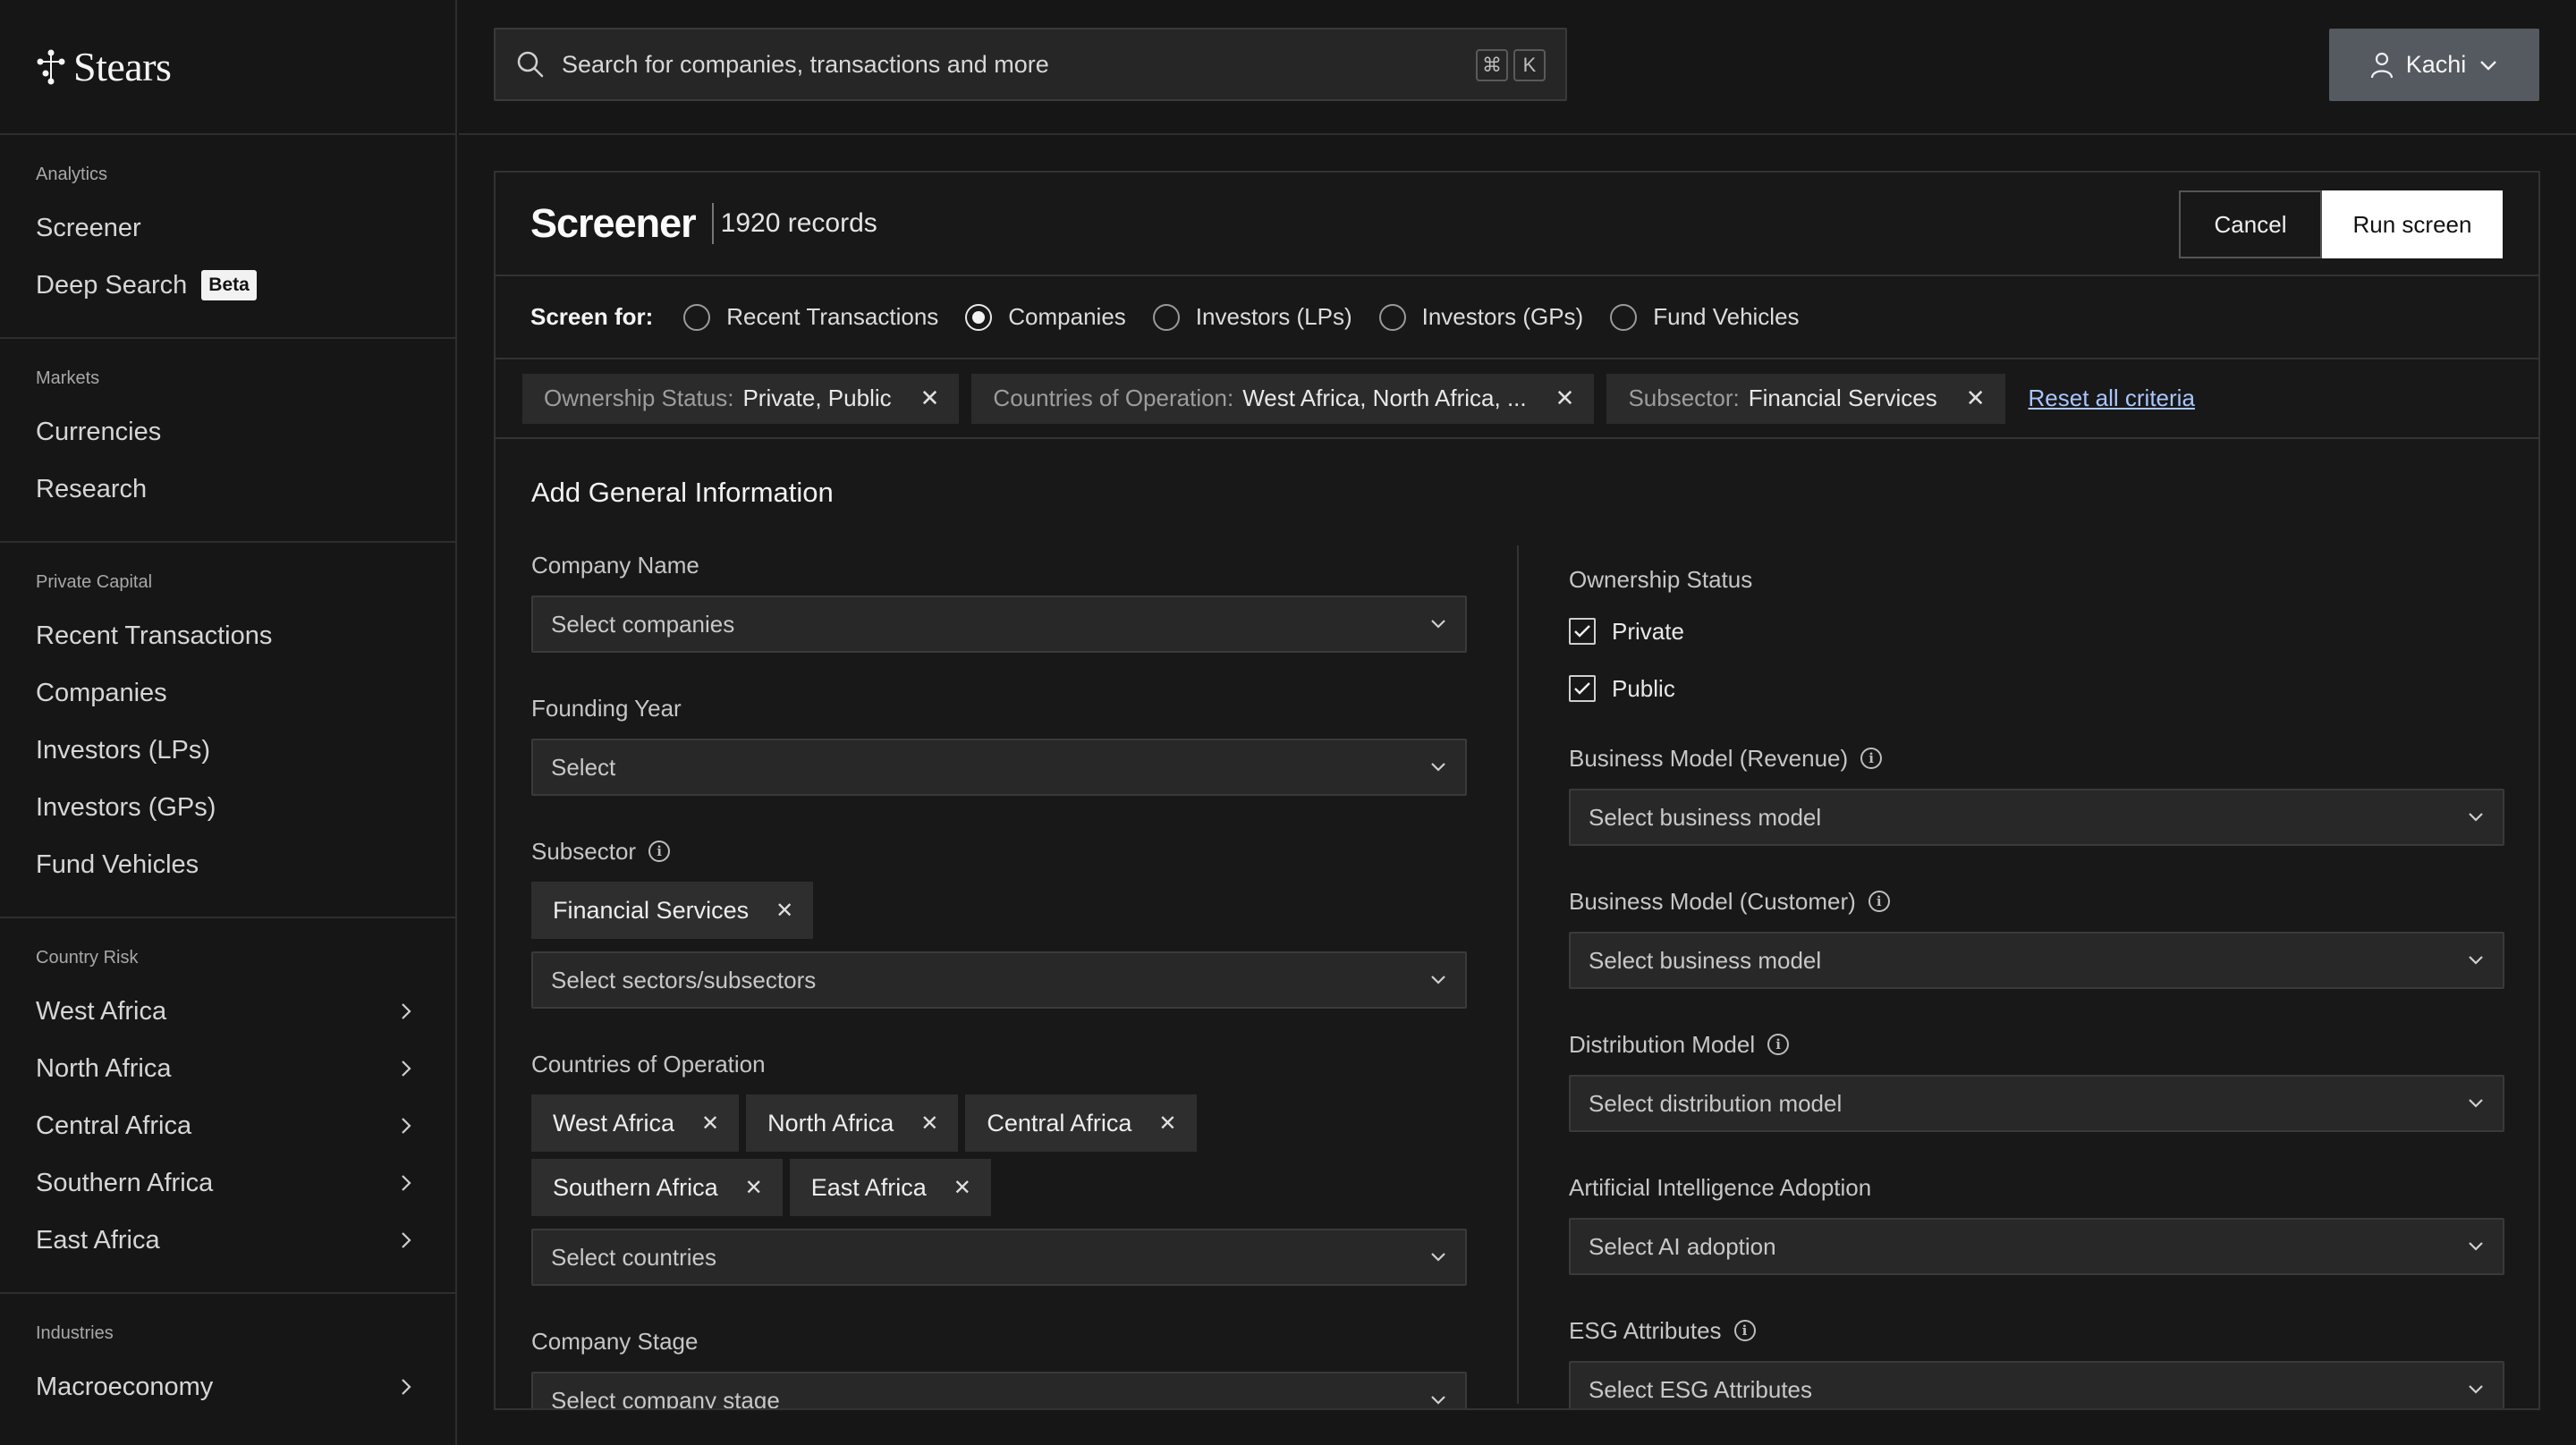 The width and height of the screenshot is (2576, 1445). I want to click on select-placeholder: Select companies, so click(643, 624).